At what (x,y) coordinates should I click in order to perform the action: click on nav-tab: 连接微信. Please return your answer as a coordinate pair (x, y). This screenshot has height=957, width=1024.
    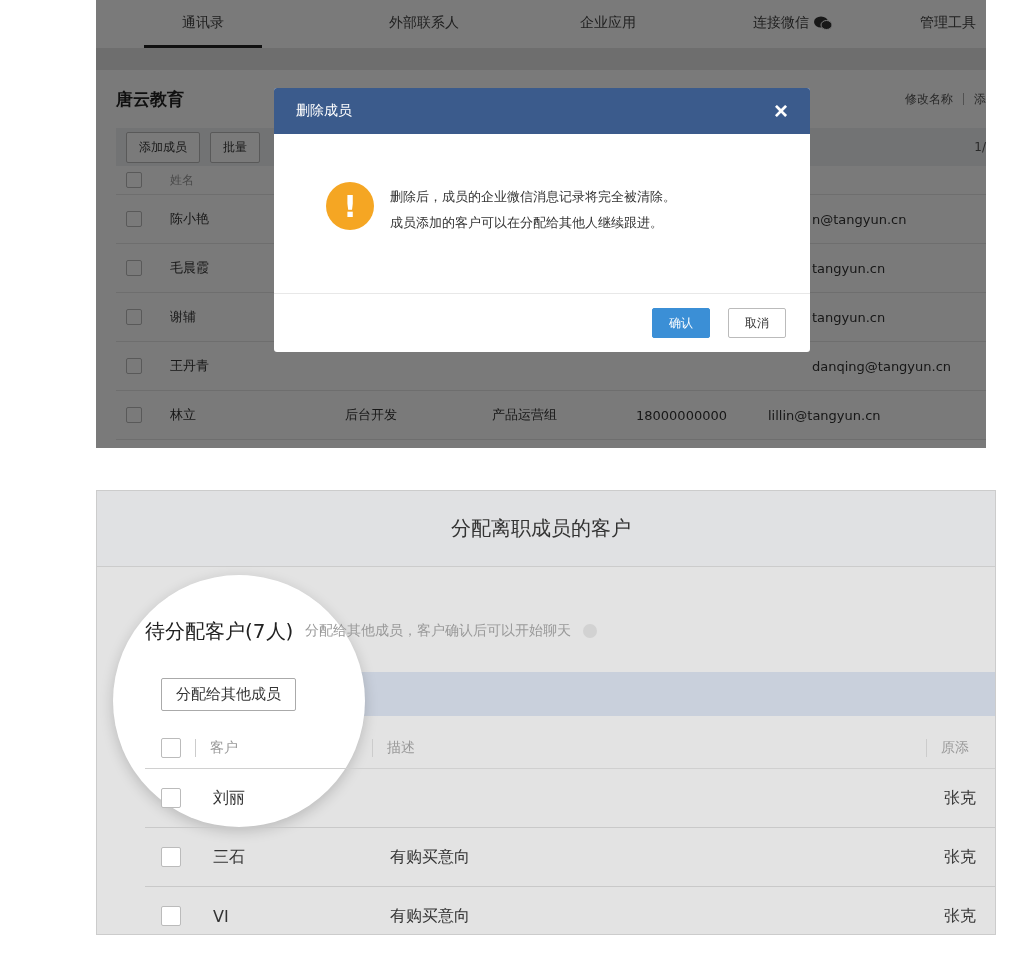
    Looking at the image, I should click on (792, 24).